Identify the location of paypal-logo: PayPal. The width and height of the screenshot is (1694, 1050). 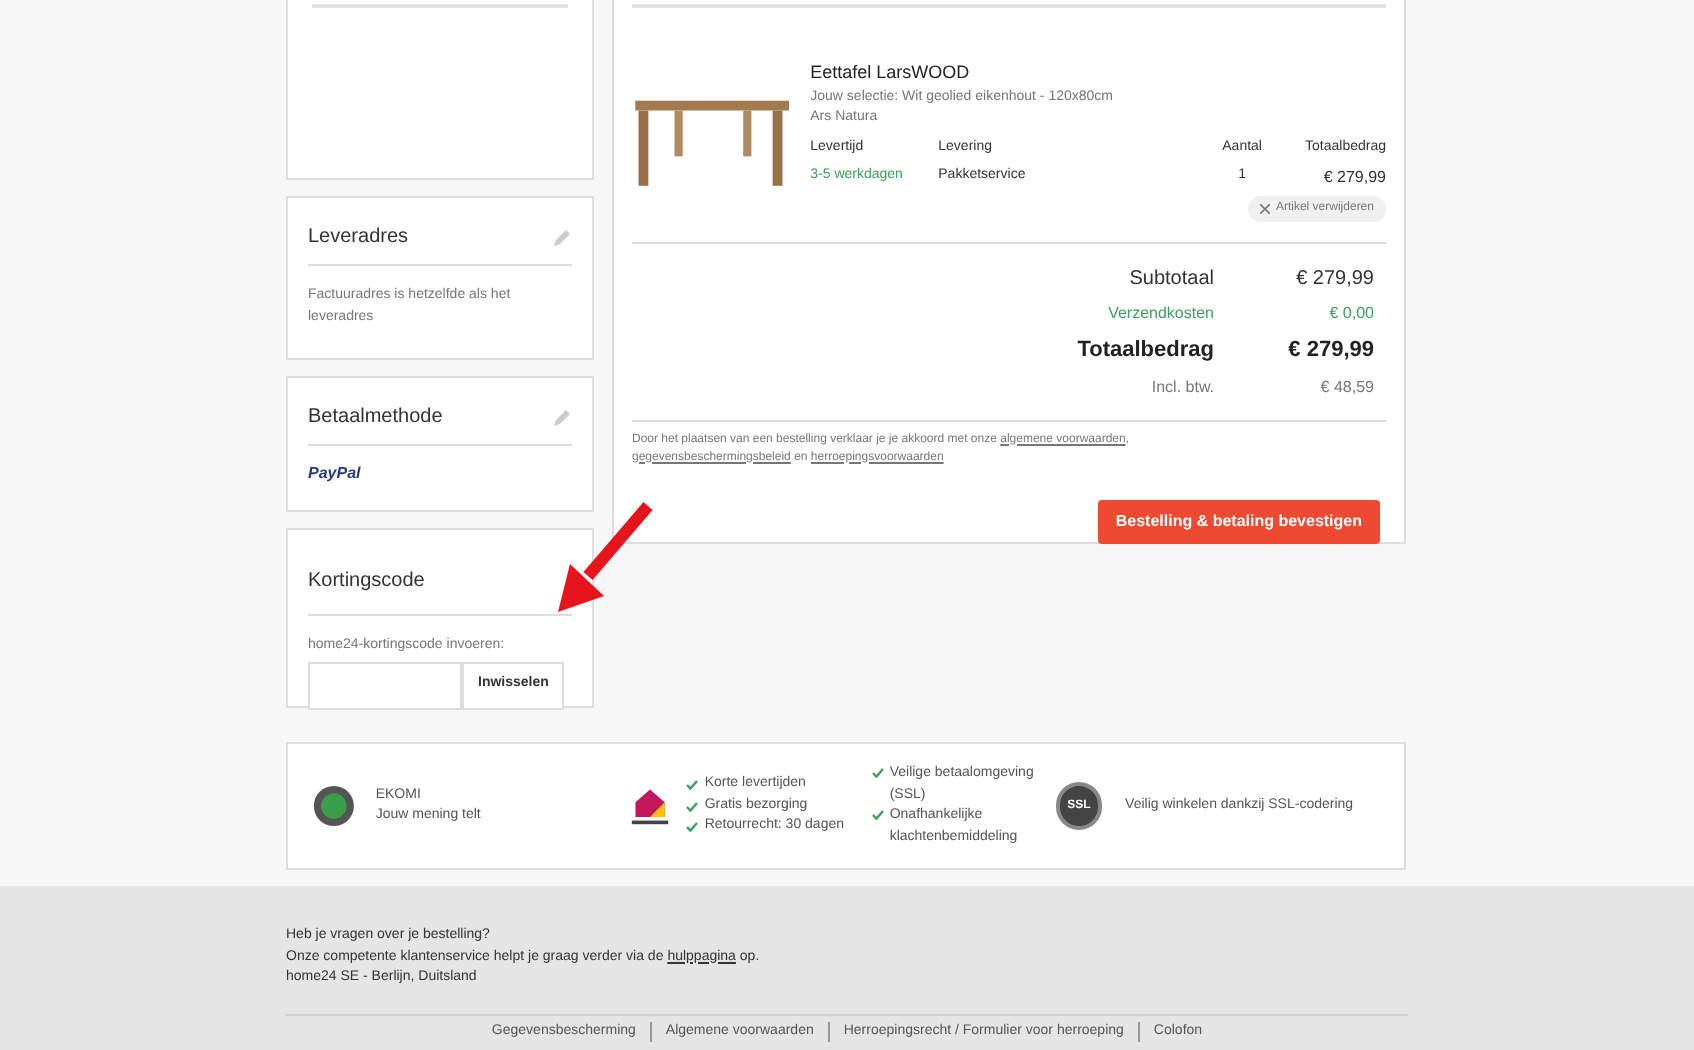
(335, 474).